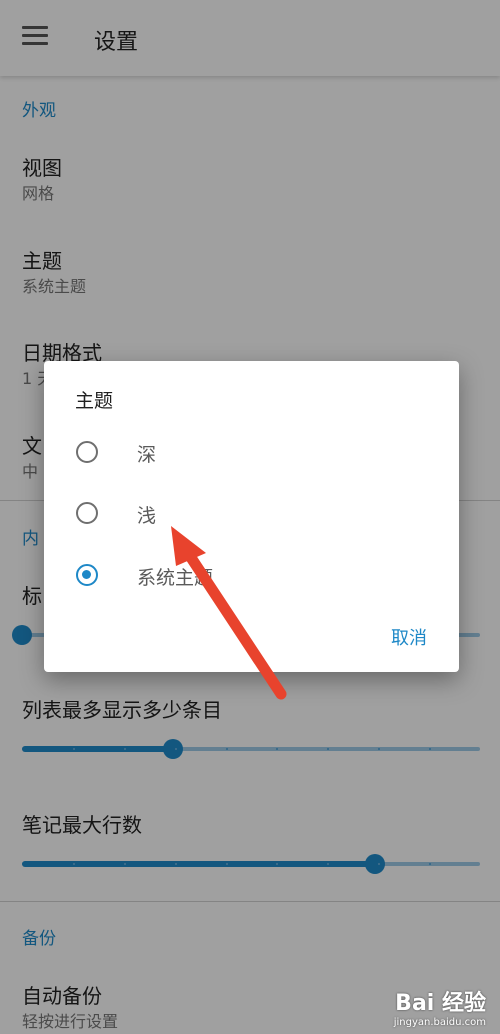  Describe the element at coordinates (94, 401) in the screenshot. I see `dialog-title: 主题` at that location.